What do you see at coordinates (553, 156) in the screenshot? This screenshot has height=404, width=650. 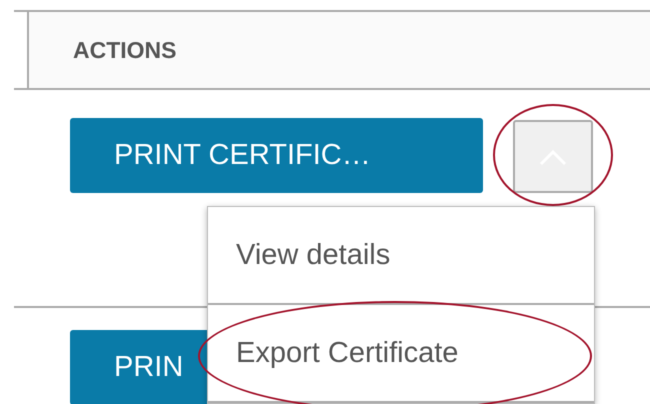 I see `menu-toggle-button` at bounding box center [553, 156].